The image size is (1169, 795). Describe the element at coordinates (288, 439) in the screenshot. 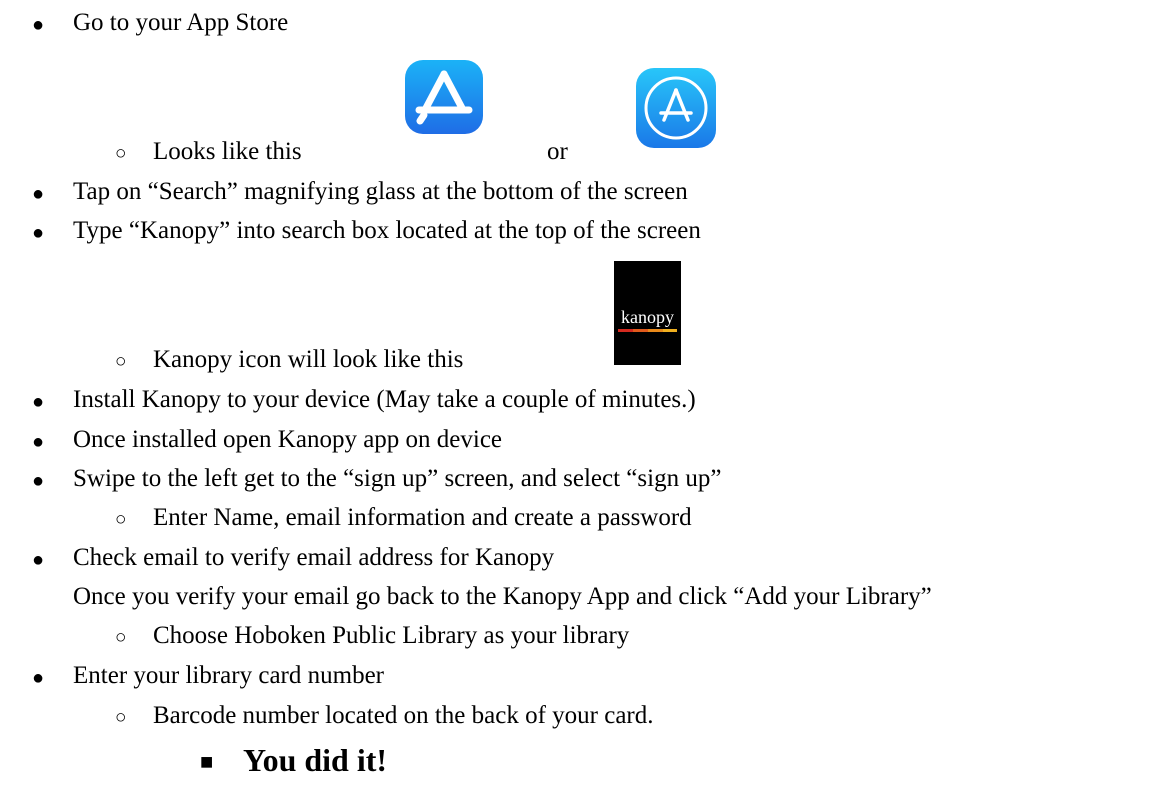

I see `step-open-app: Once installed open Kanopy app on device` at that location.